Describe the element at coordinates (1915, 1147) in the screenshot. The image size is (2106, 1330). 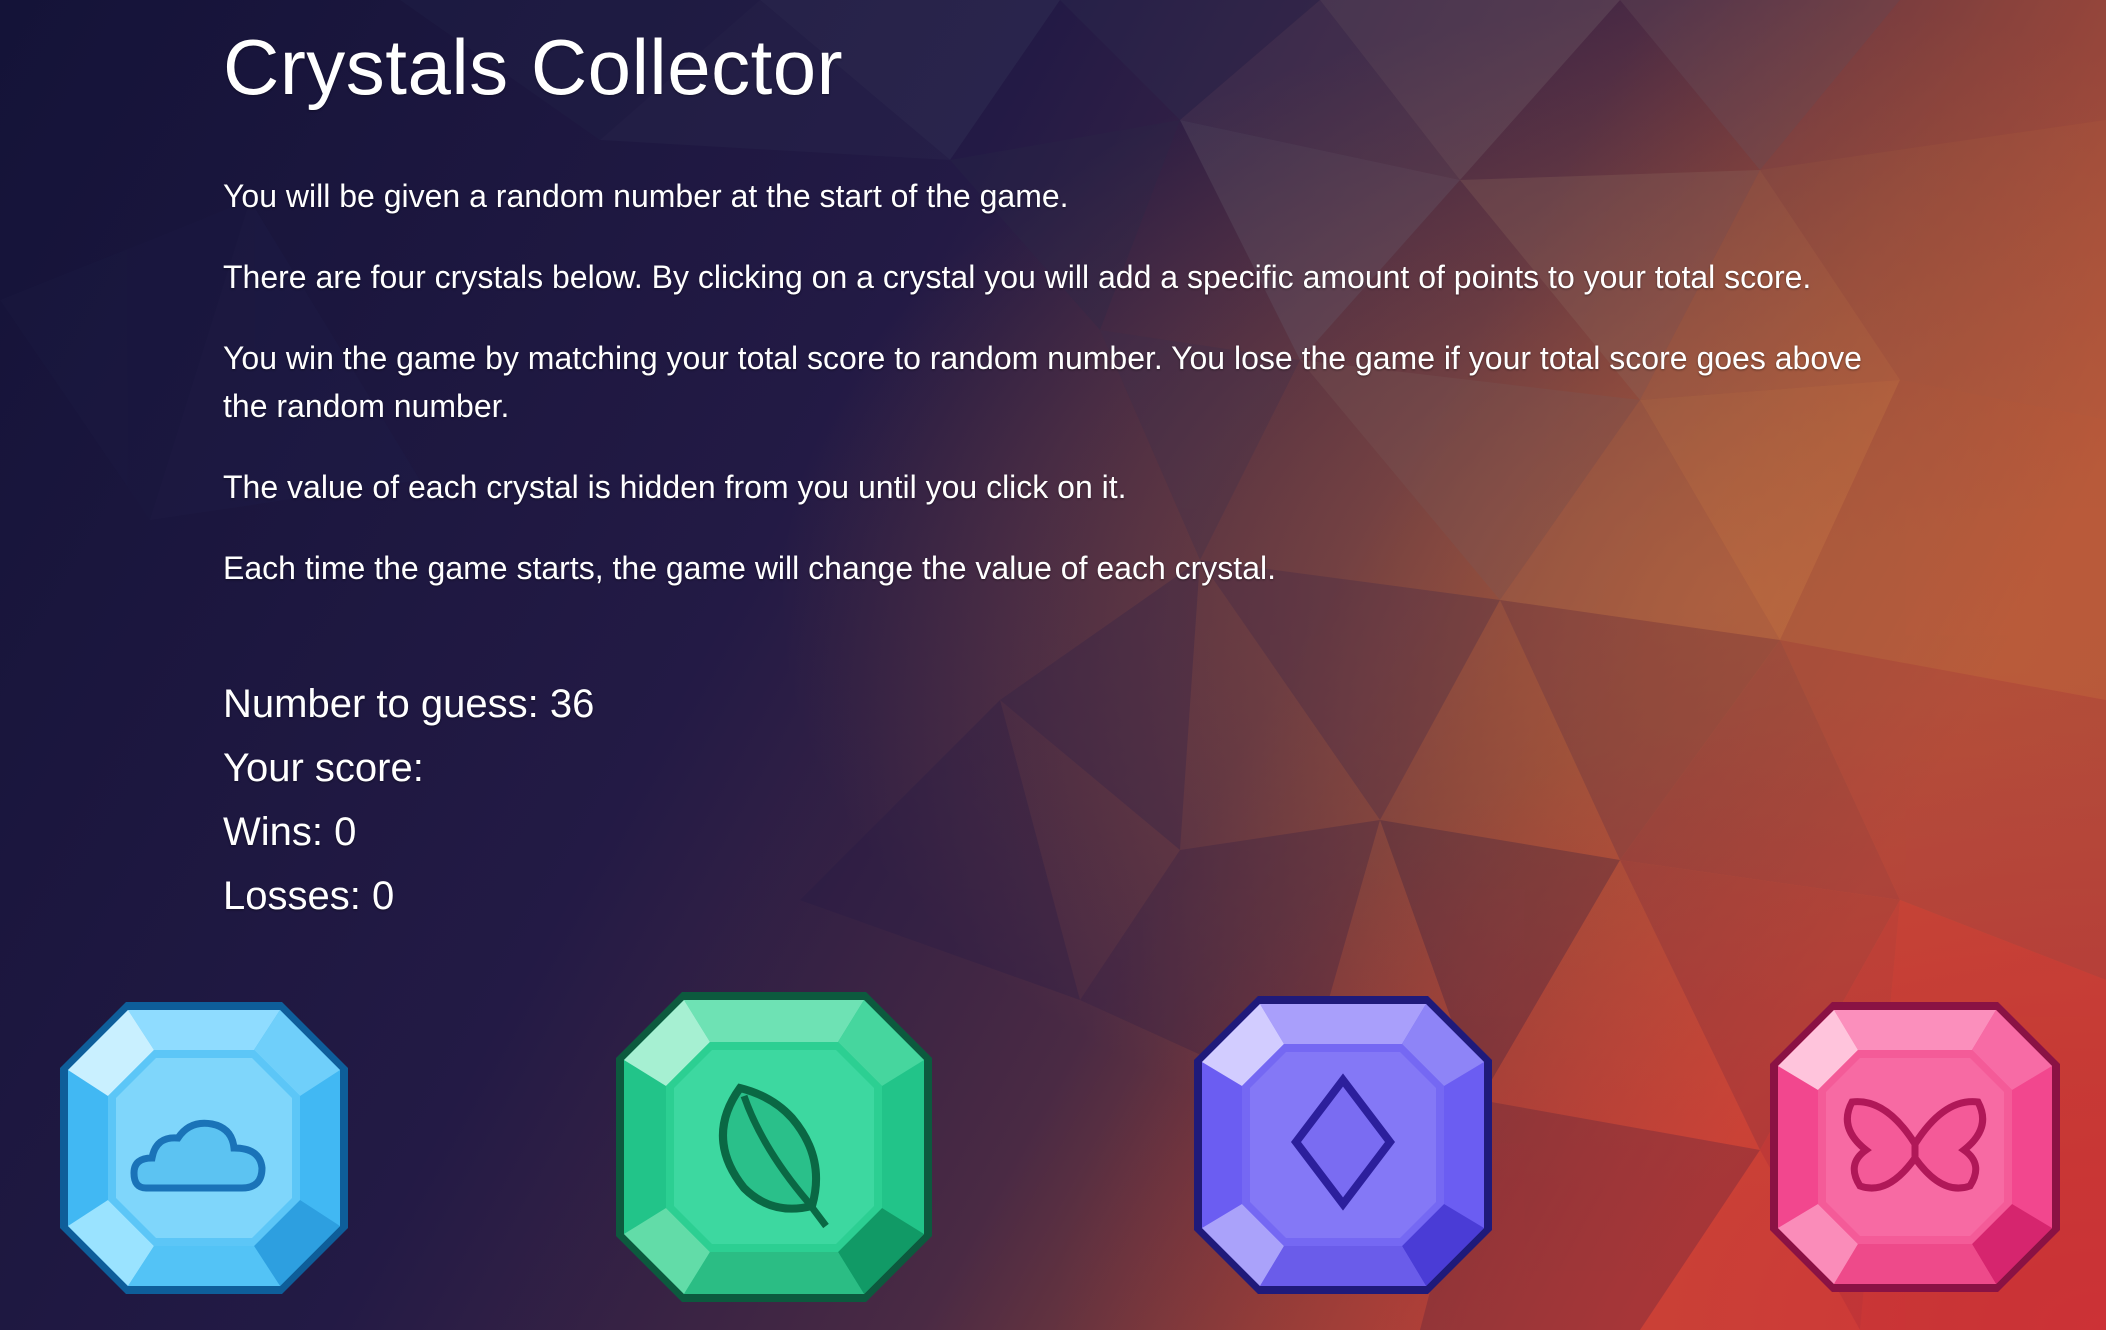
I see `crystal-pink-button` at that location.